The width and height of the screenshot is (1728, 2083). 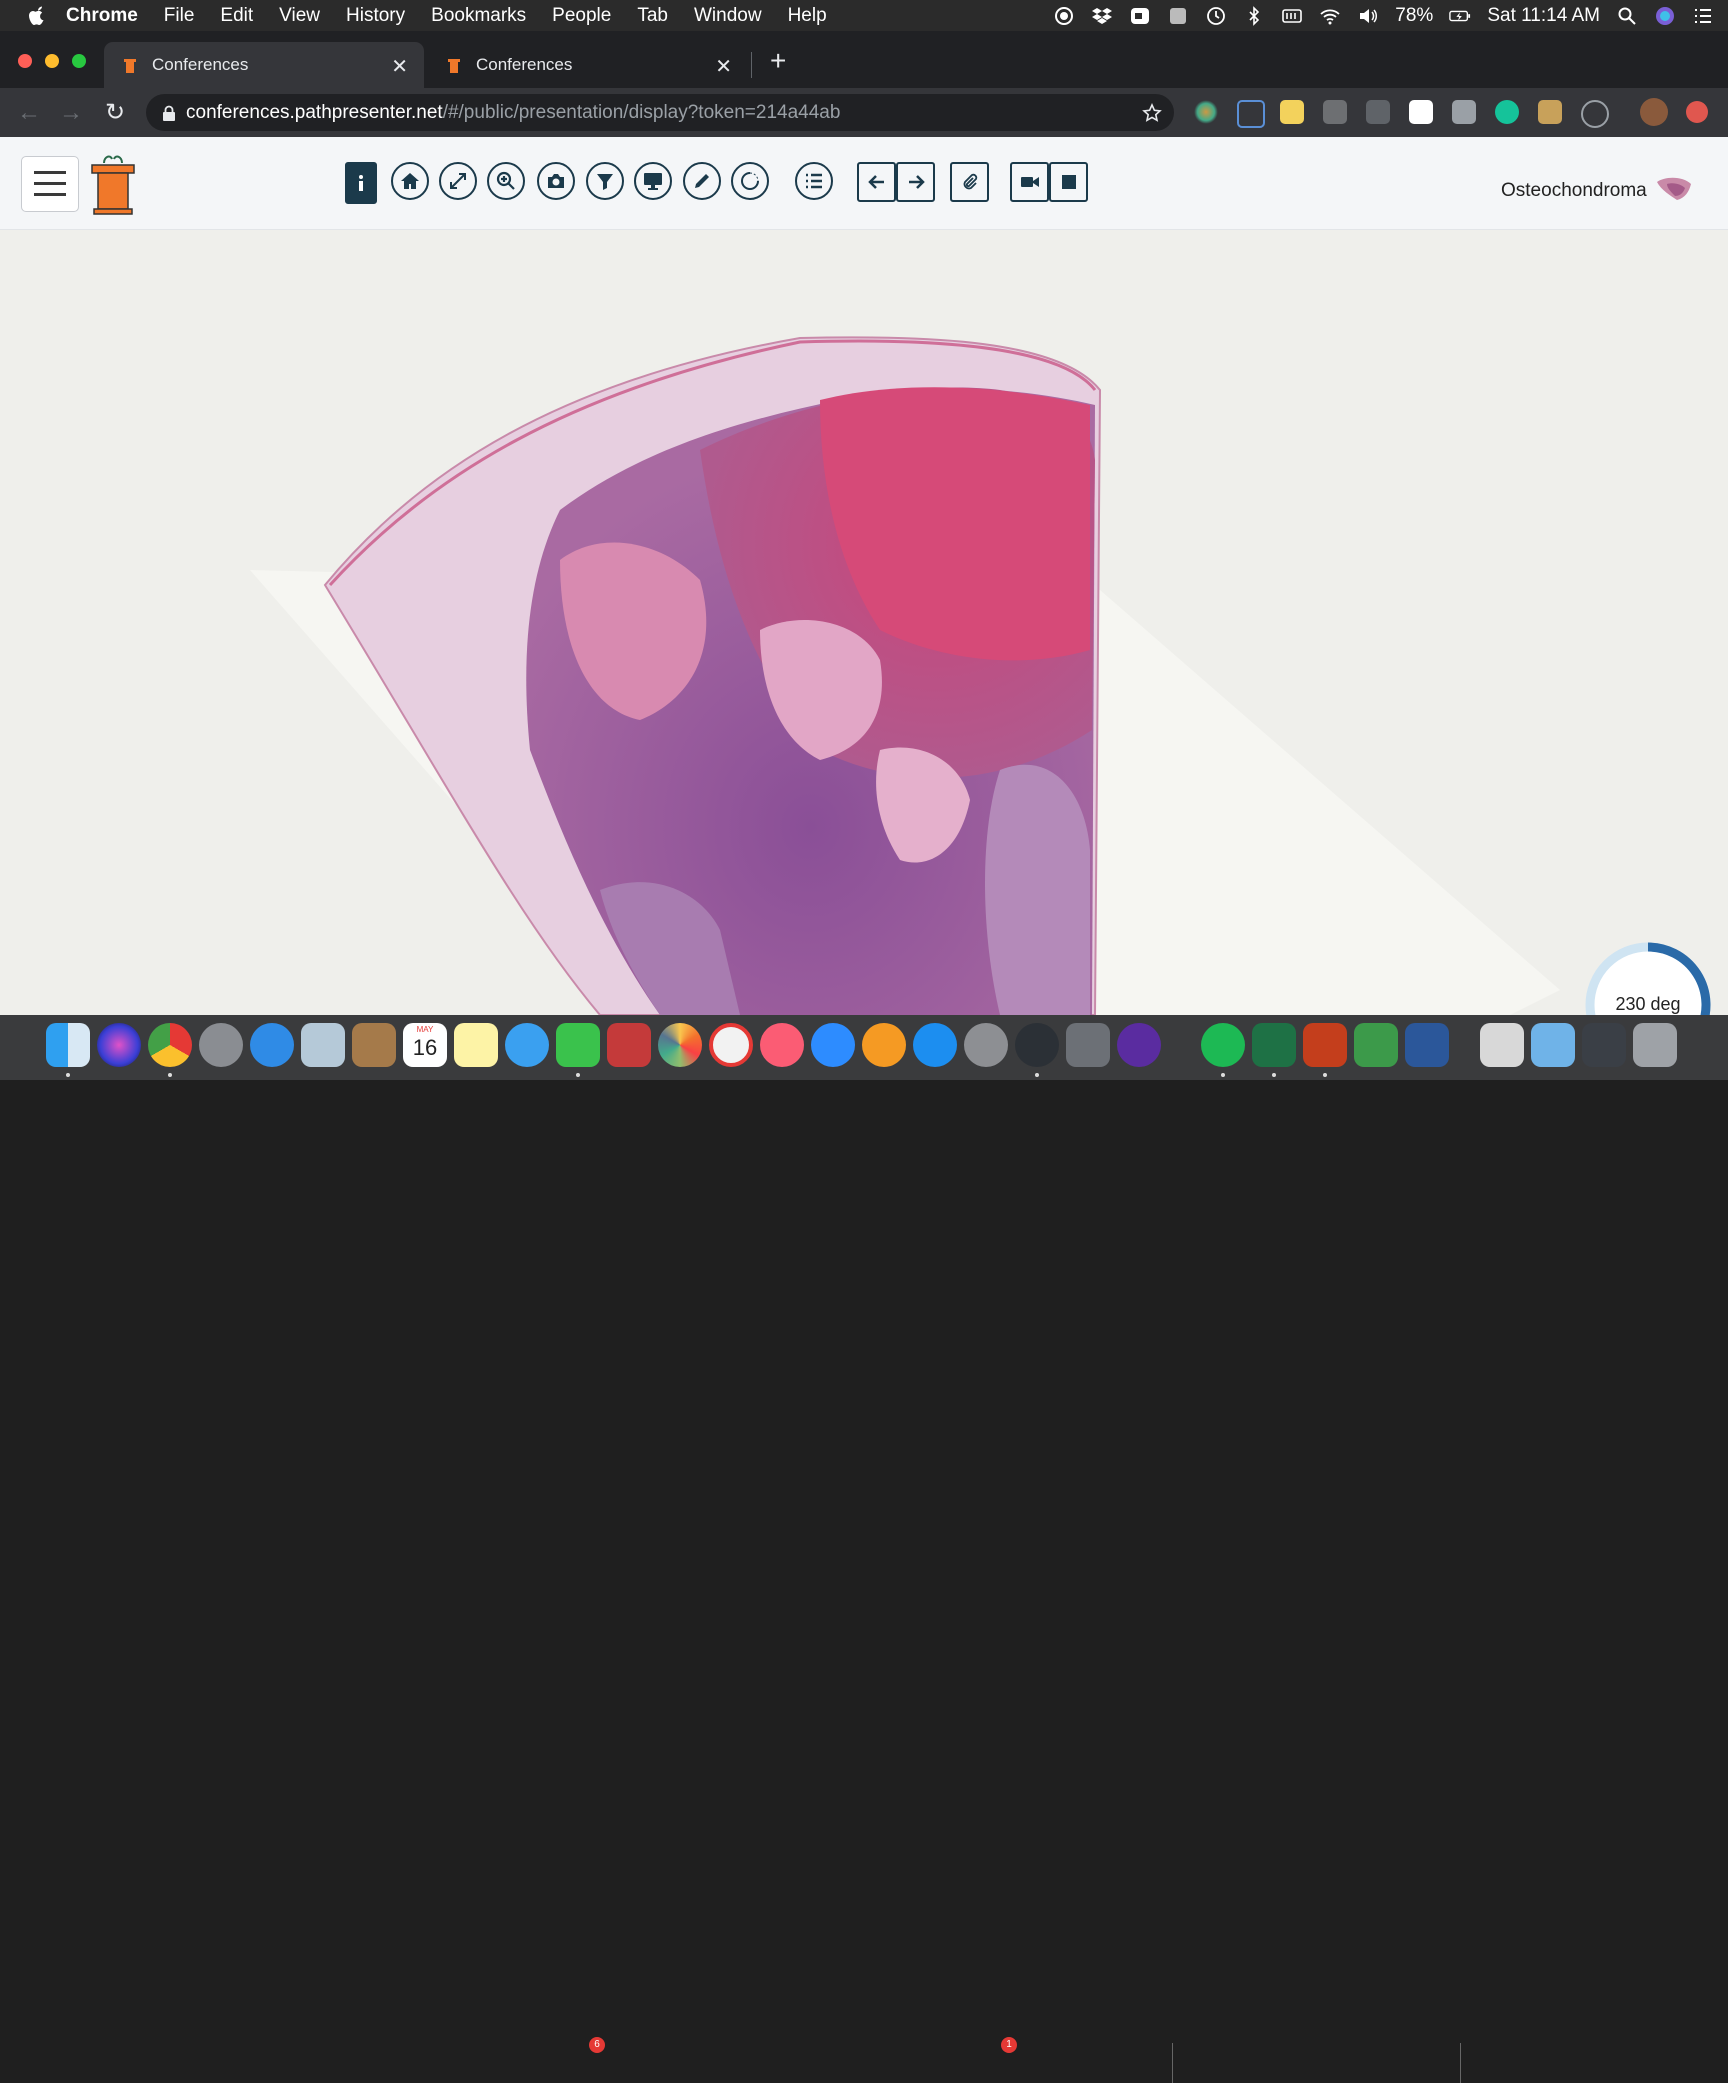 I want to click on calendar-app-icon: MAY 16, so click(x=425, y=1045).